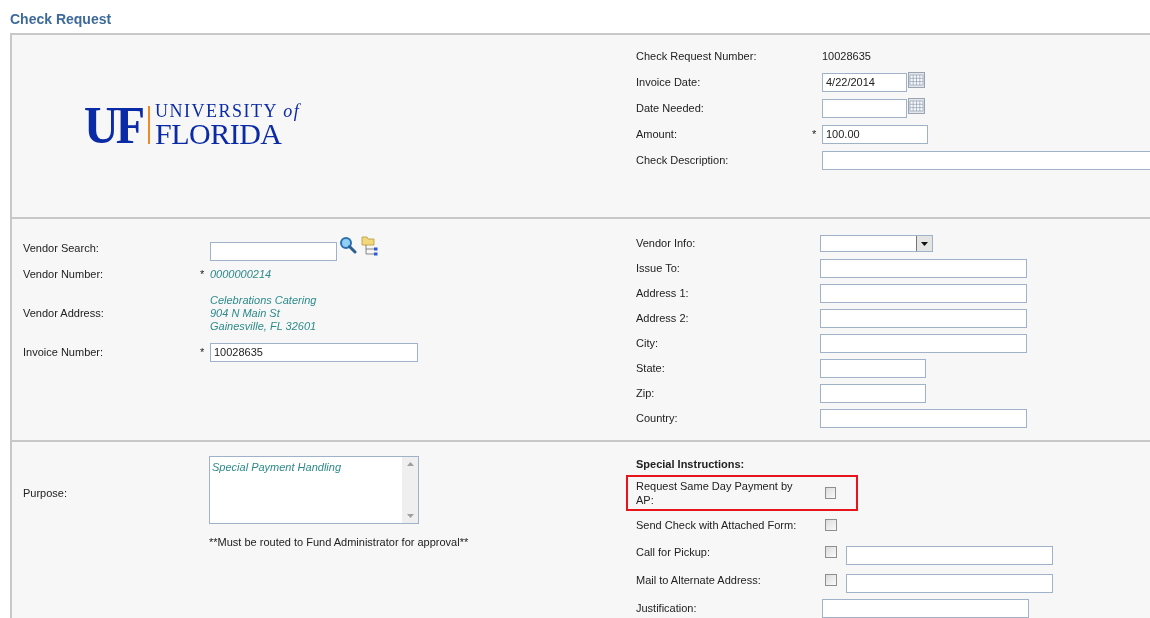 The image size is (1150, 618). I want to click on field-label: Purpose:, so click(46, 493).